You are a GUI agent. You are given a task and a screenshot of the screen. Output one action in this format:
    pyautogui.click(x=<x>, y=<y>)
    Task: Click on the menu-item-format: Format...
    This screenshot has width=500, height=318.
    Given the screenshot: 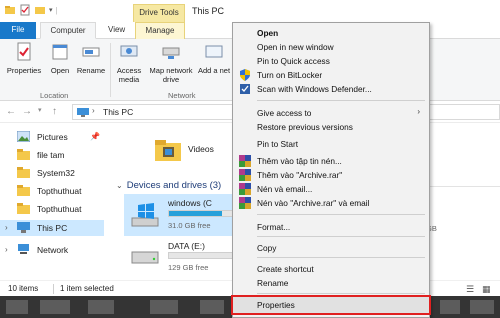 What is the action you would take?
    pyautogui.click(x=331, y=227)
    